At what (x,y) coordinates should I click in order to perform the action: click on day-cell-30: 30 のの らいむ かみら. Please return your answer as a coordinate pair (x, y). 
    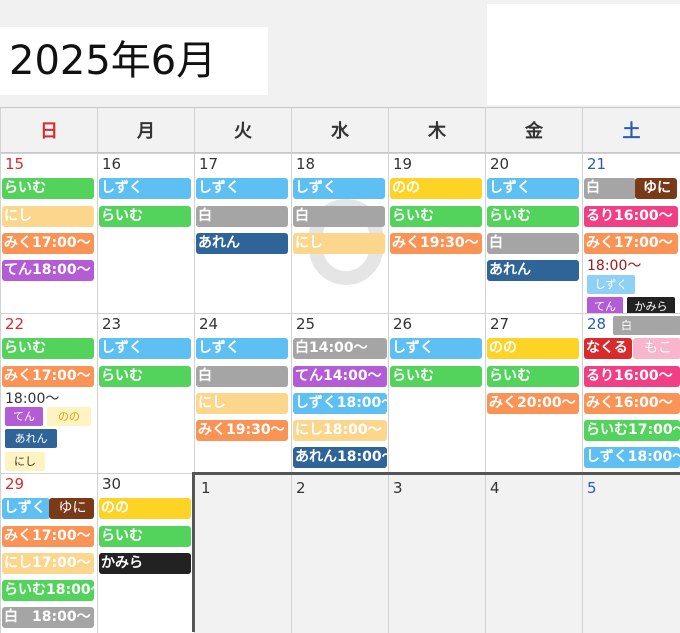
    Looking at the image, I should click on (145, 553).